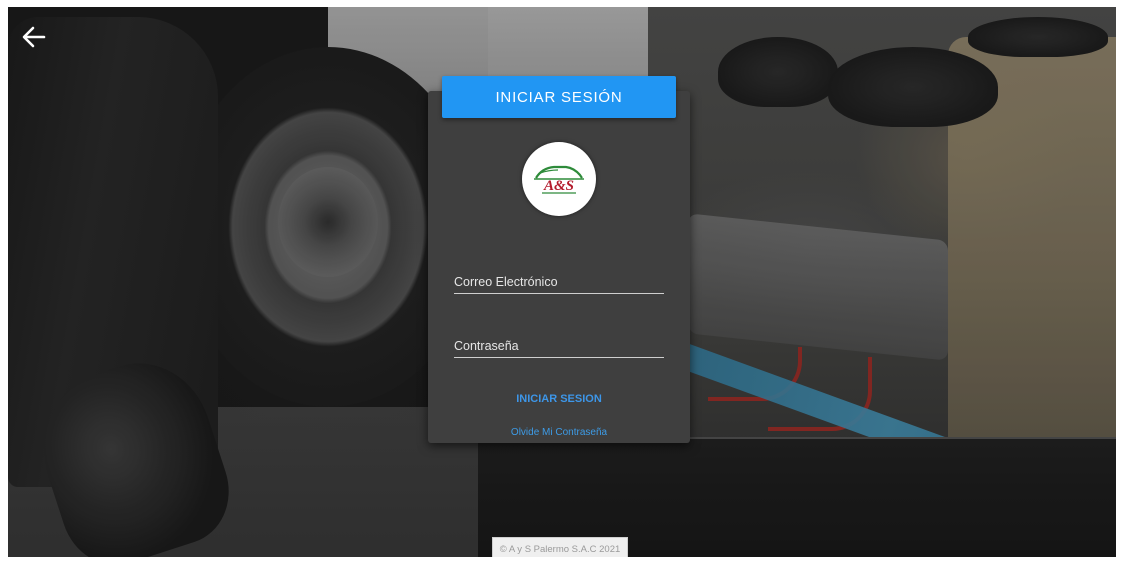 This screenshot has width=1124, height=565. I want to click on login-card-title: INICIAR SESIÓN, so click(559, 97).